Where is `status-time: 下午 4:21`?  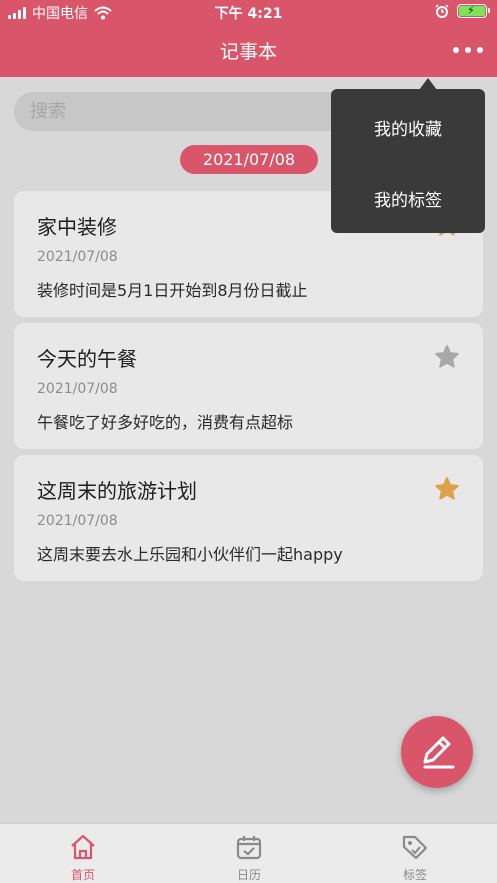 status-time: 下午 4:21 is located at coordinates (248, 14).